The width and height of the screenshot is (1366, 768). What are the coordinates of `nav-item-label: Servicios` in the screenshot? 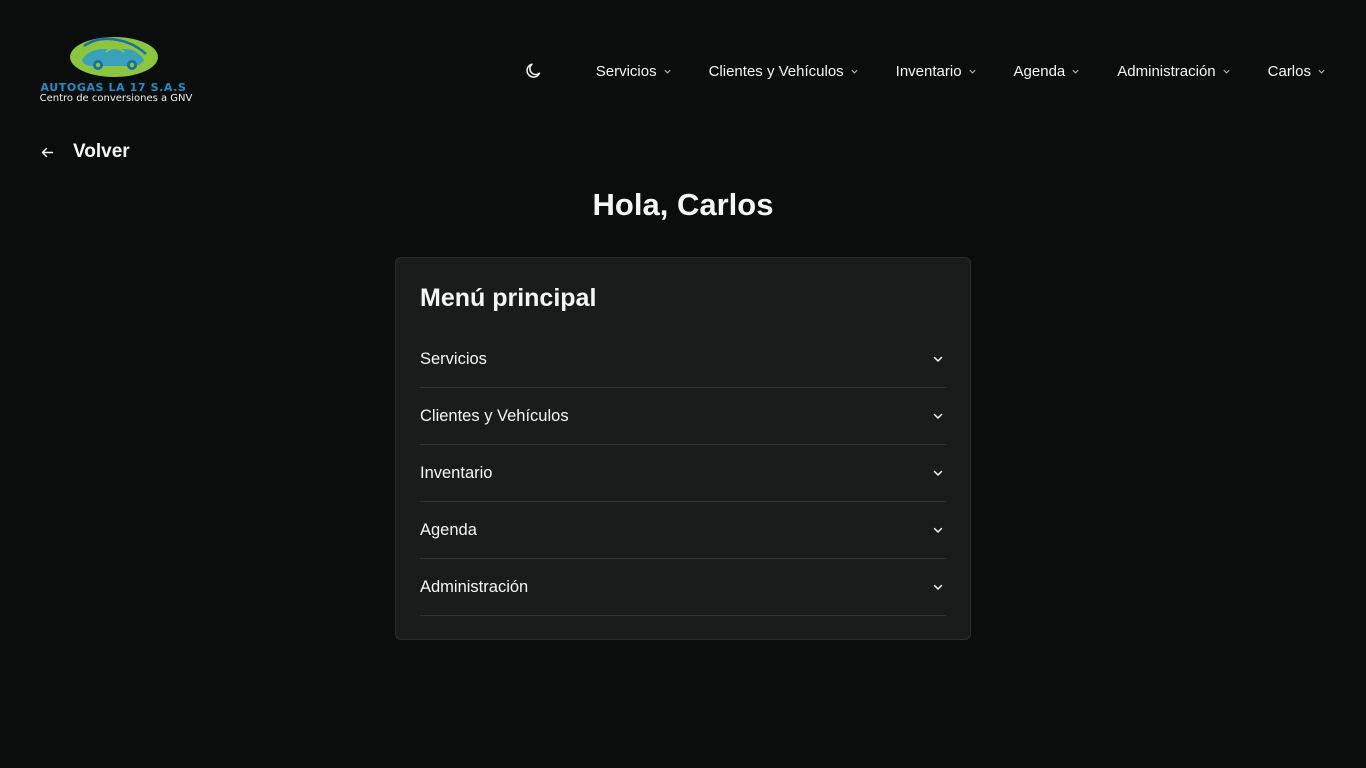 It's located at (626, 71).